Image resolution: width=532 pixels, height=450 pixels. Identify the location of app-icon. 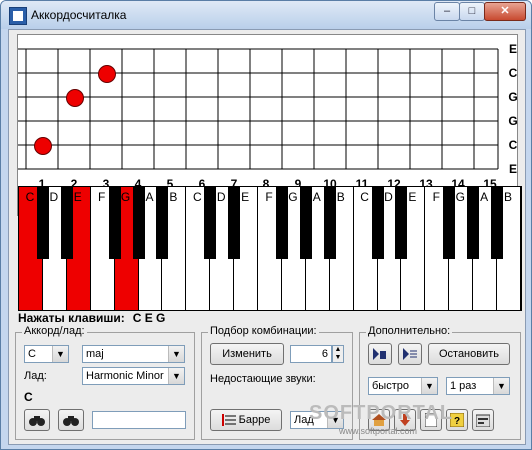
(18, 16).